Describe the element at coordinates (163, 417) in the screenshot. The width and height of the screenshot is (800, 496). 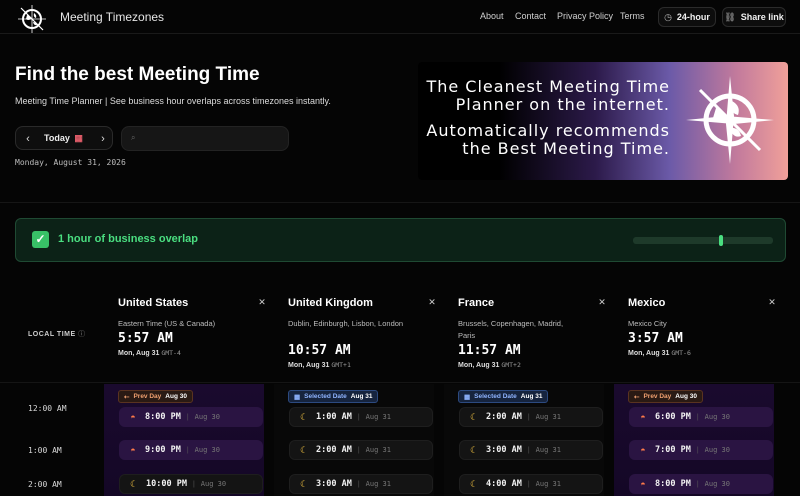
I see `slot-time: 8:00 PM` at that location.